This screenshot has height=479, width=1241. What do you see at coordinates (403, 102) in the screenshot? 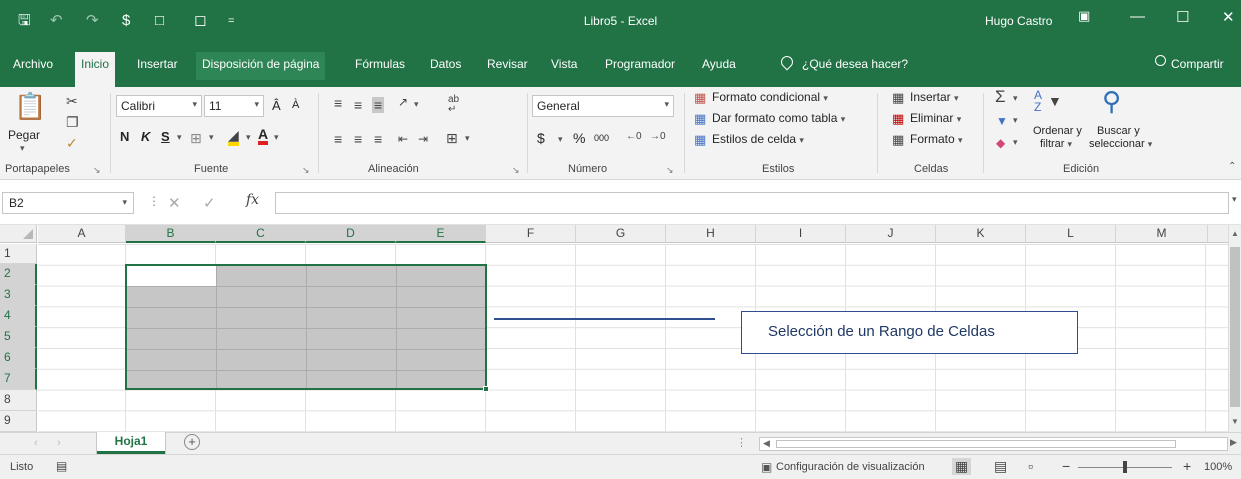
I see `orientation-icon: ↗` at bounding box center [403, 102].